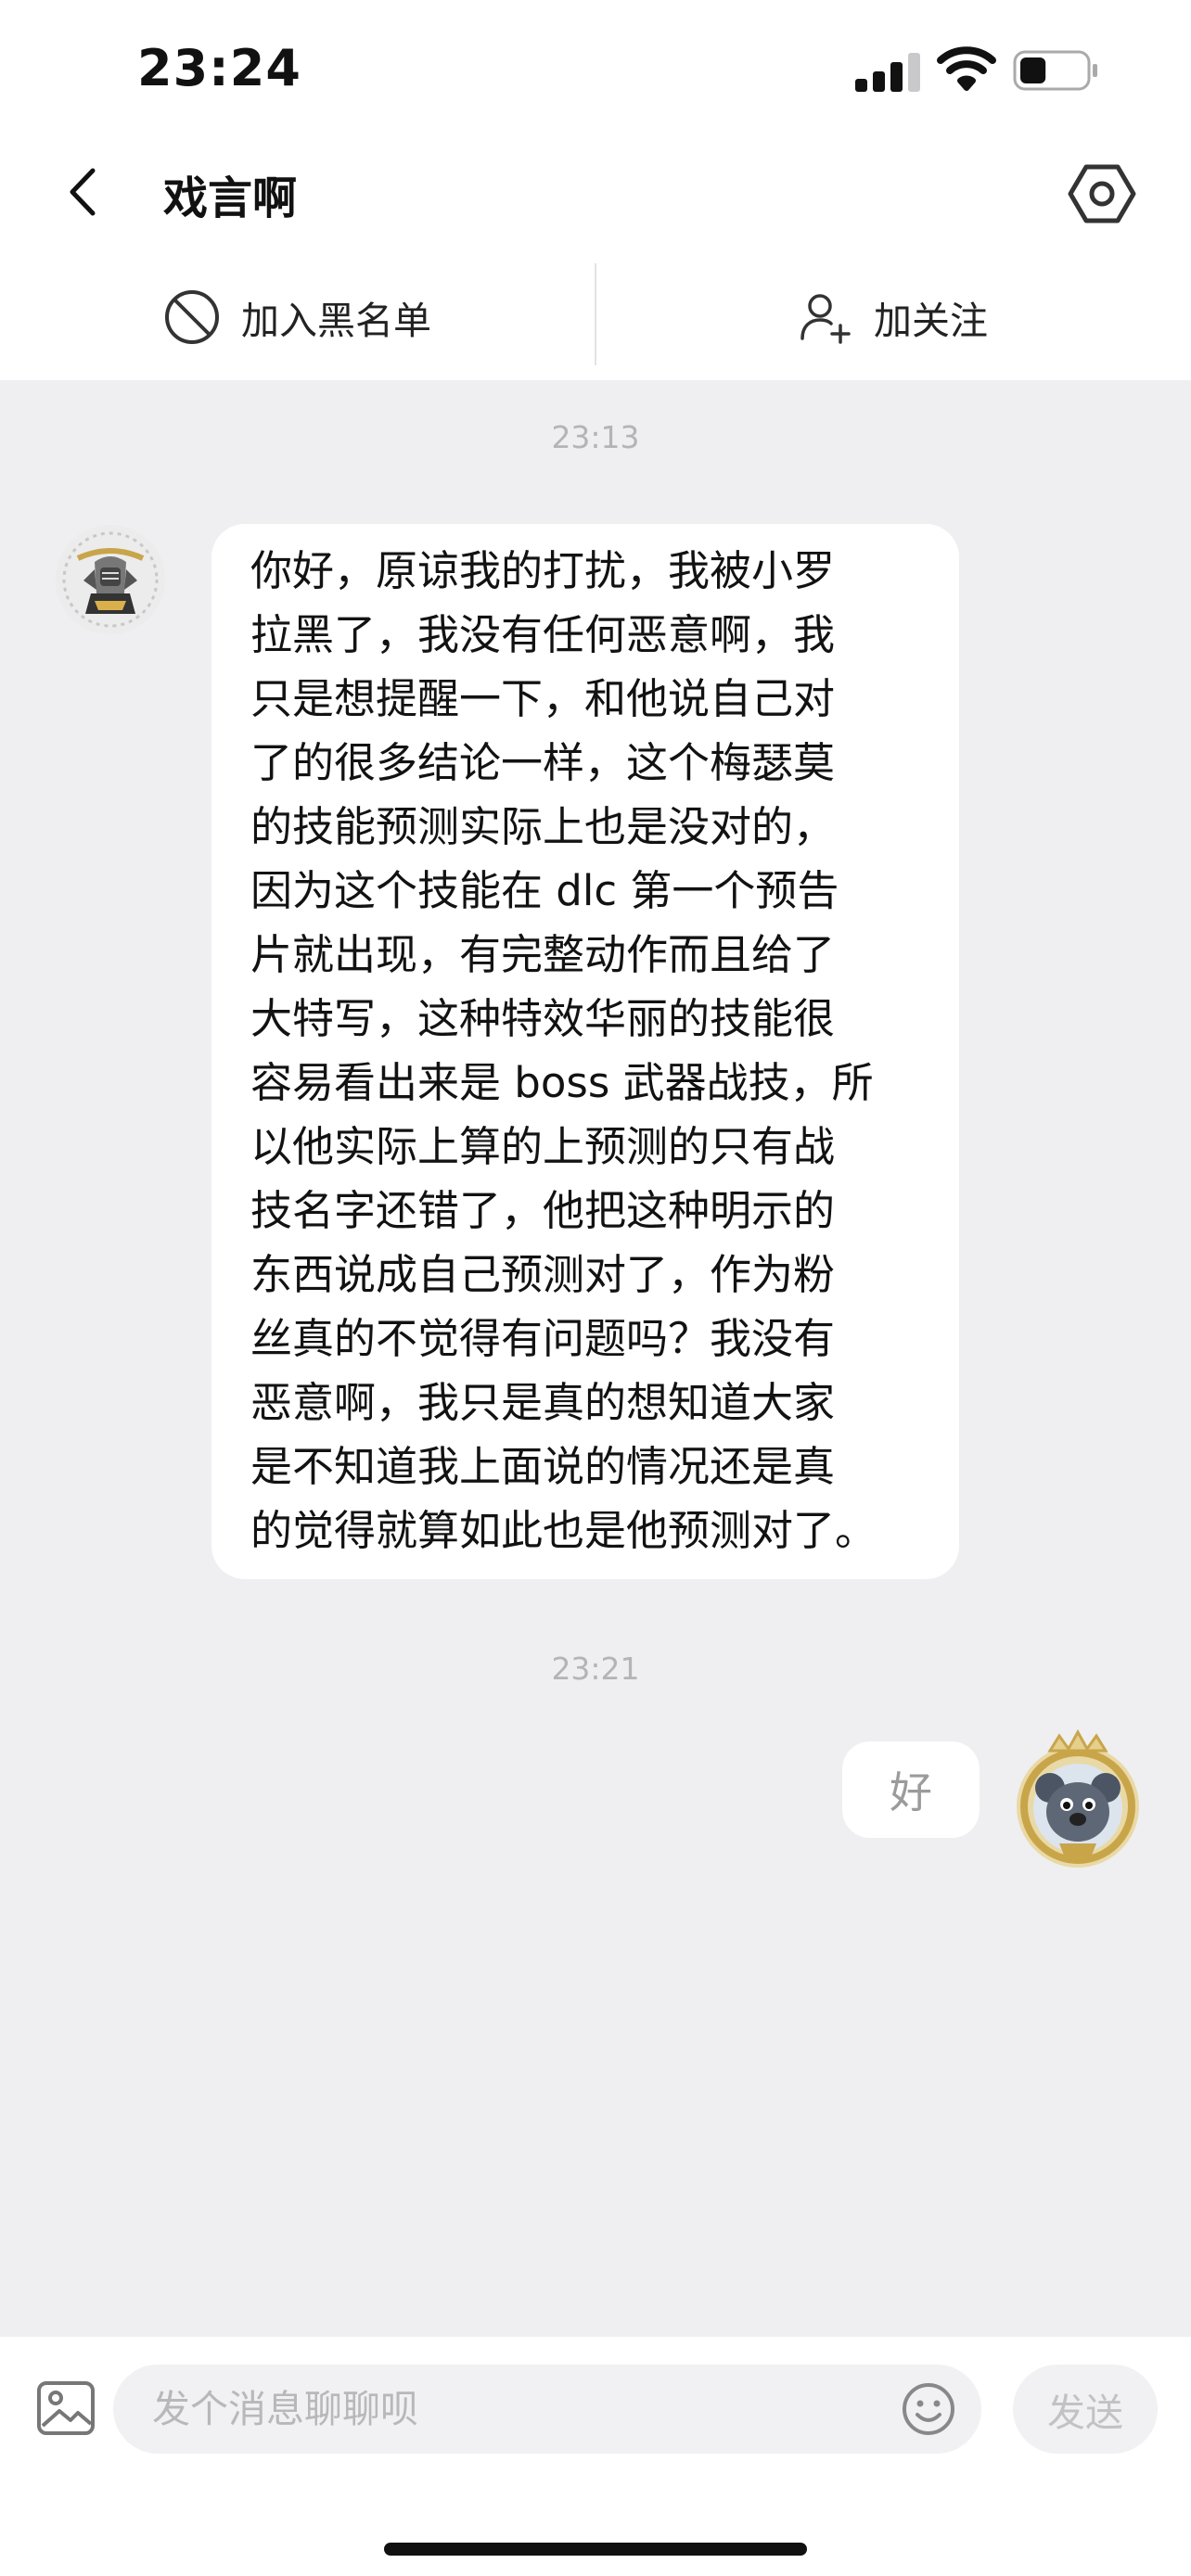 The width and height of the screenshot is (1191, 2576). I want to click on message-line: 是不知道我上面说的情况还是真, so click(543, 1466).